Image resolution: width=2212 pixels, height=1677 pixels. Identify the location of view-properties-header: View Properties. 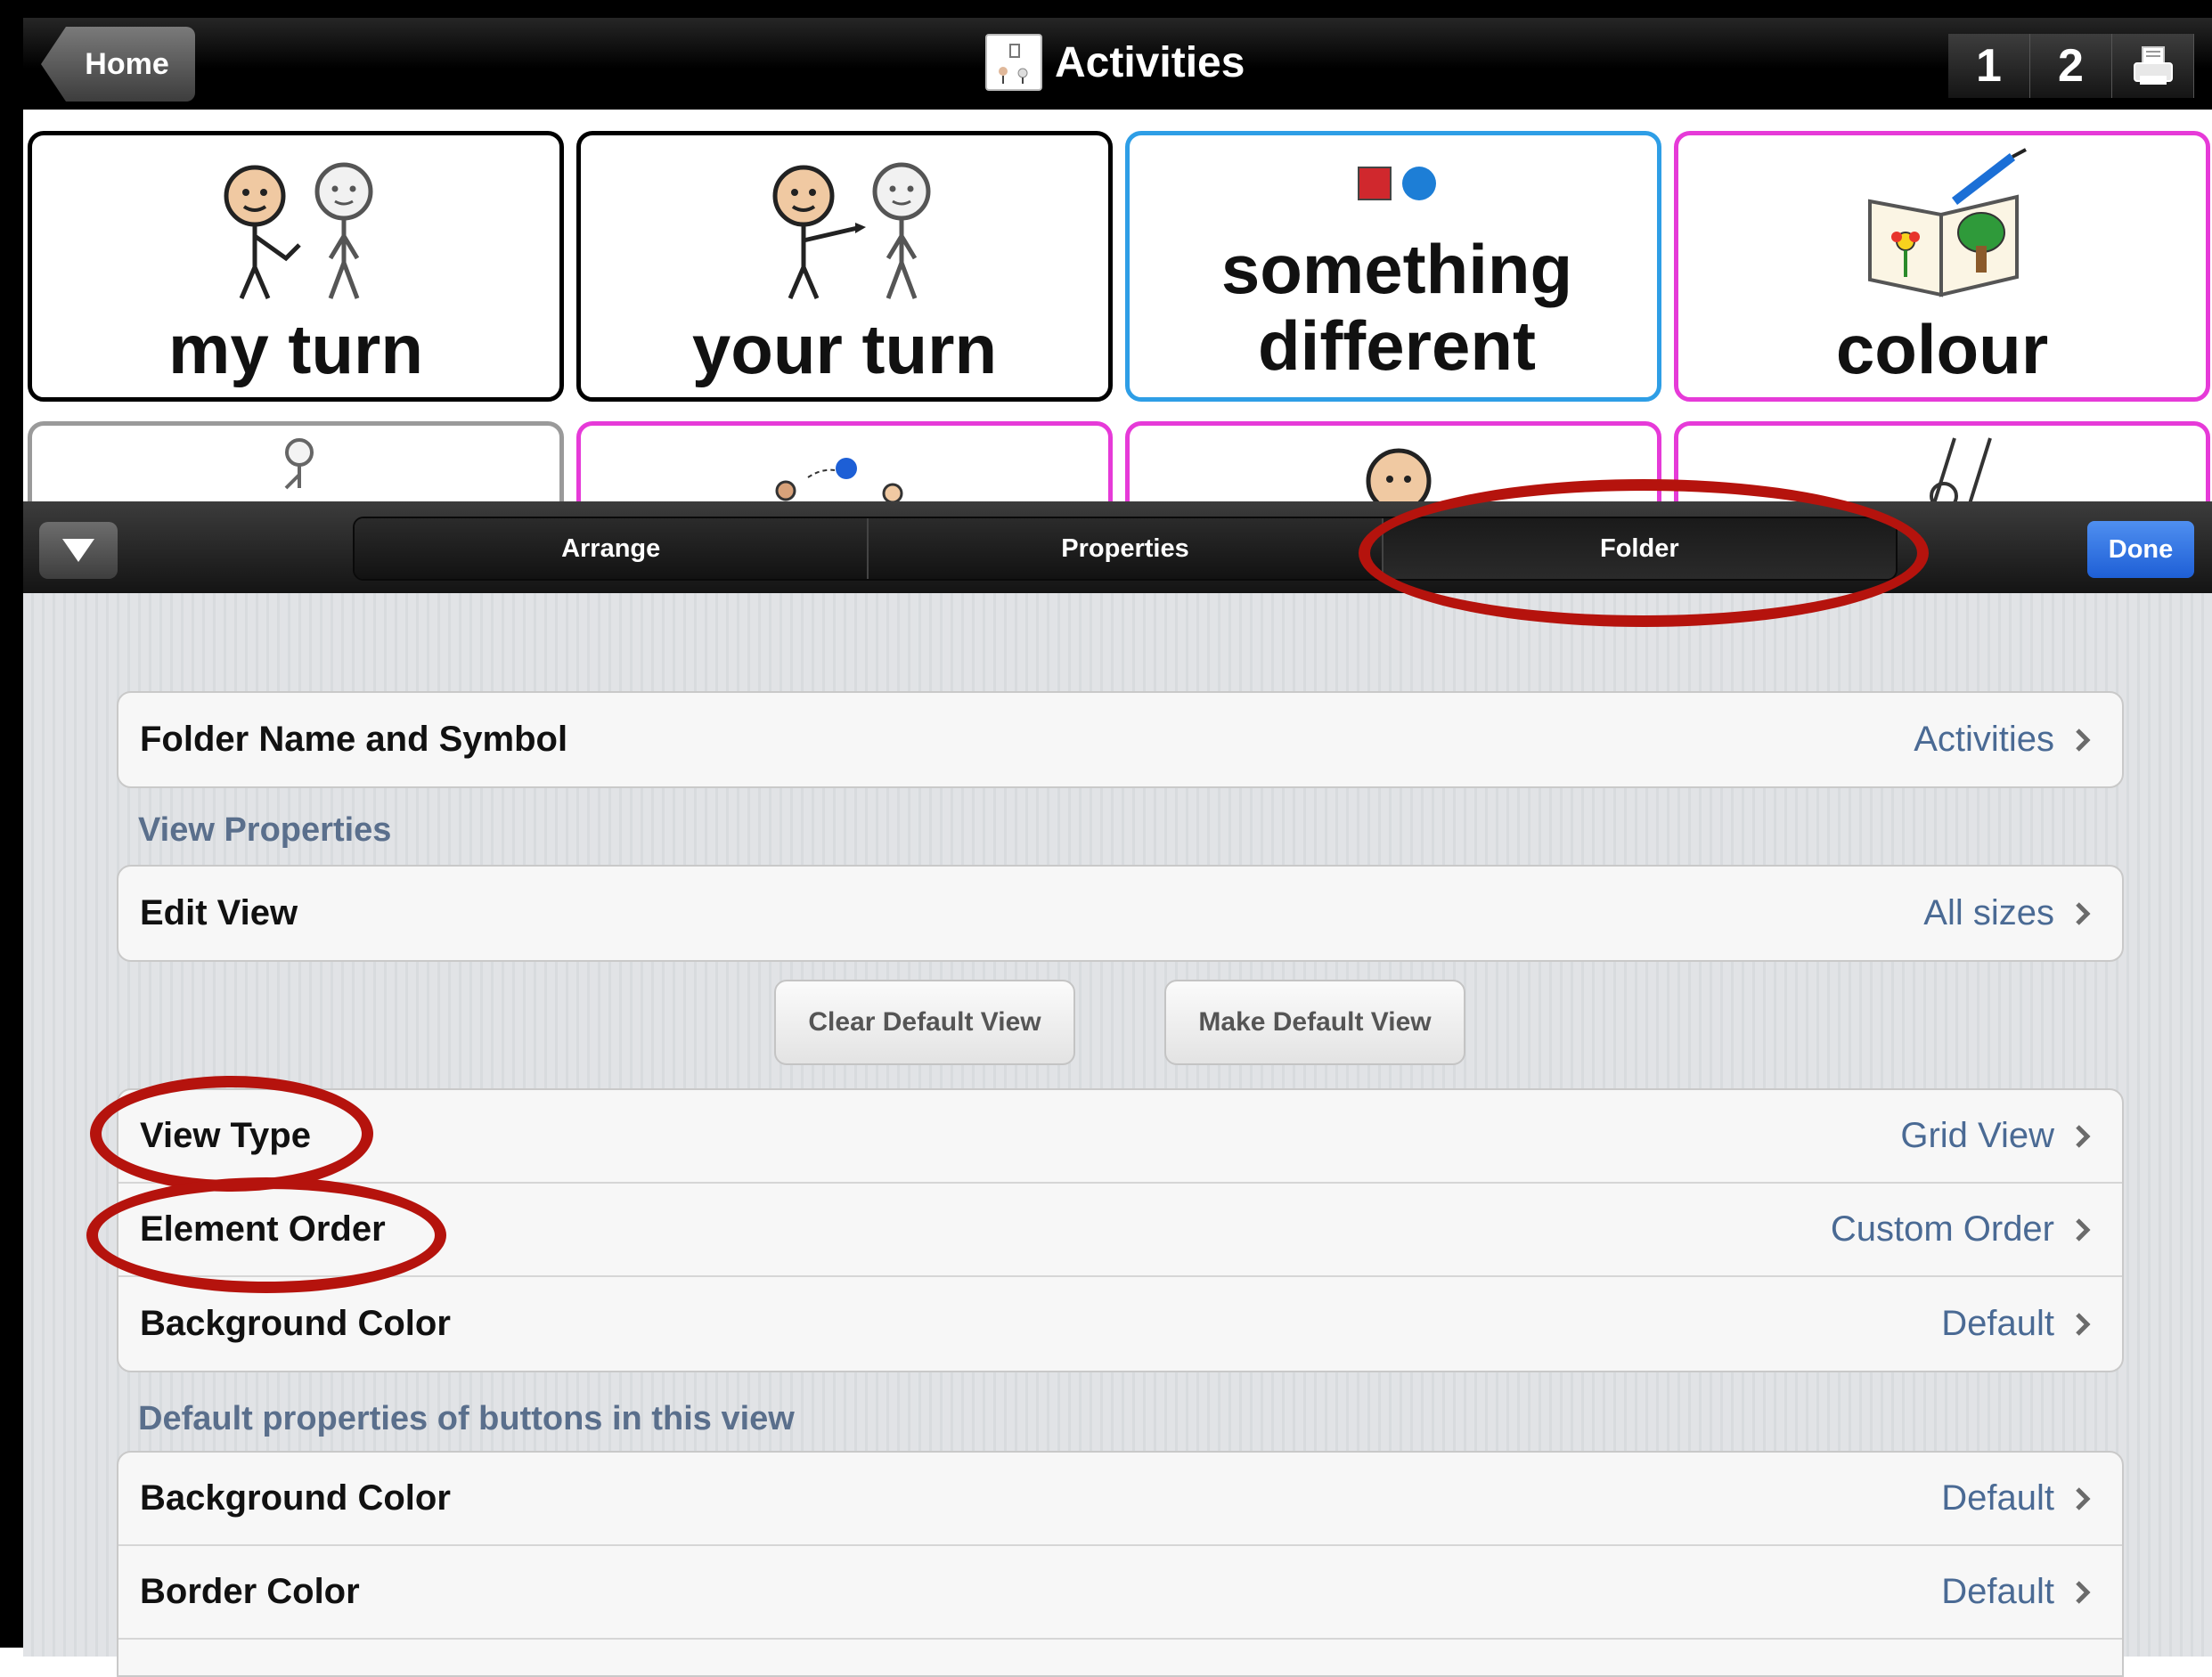
(265, 830).